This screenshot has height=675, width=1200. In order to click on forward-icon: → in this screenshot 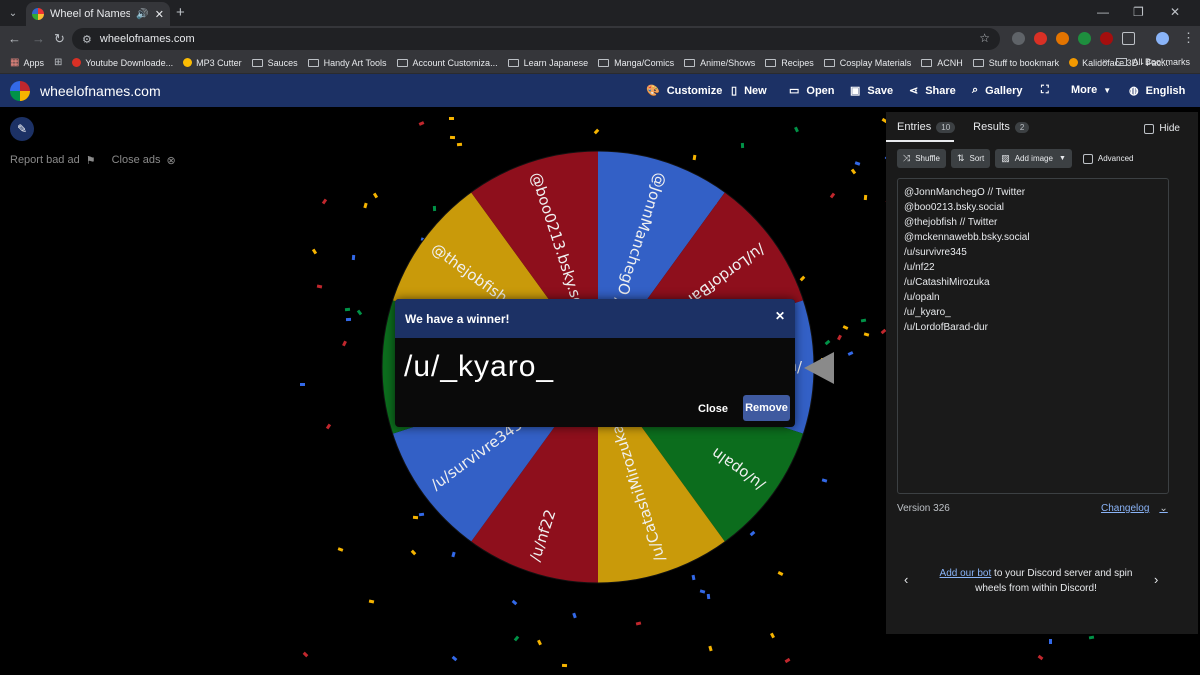, I will do `click(38, 38)`.